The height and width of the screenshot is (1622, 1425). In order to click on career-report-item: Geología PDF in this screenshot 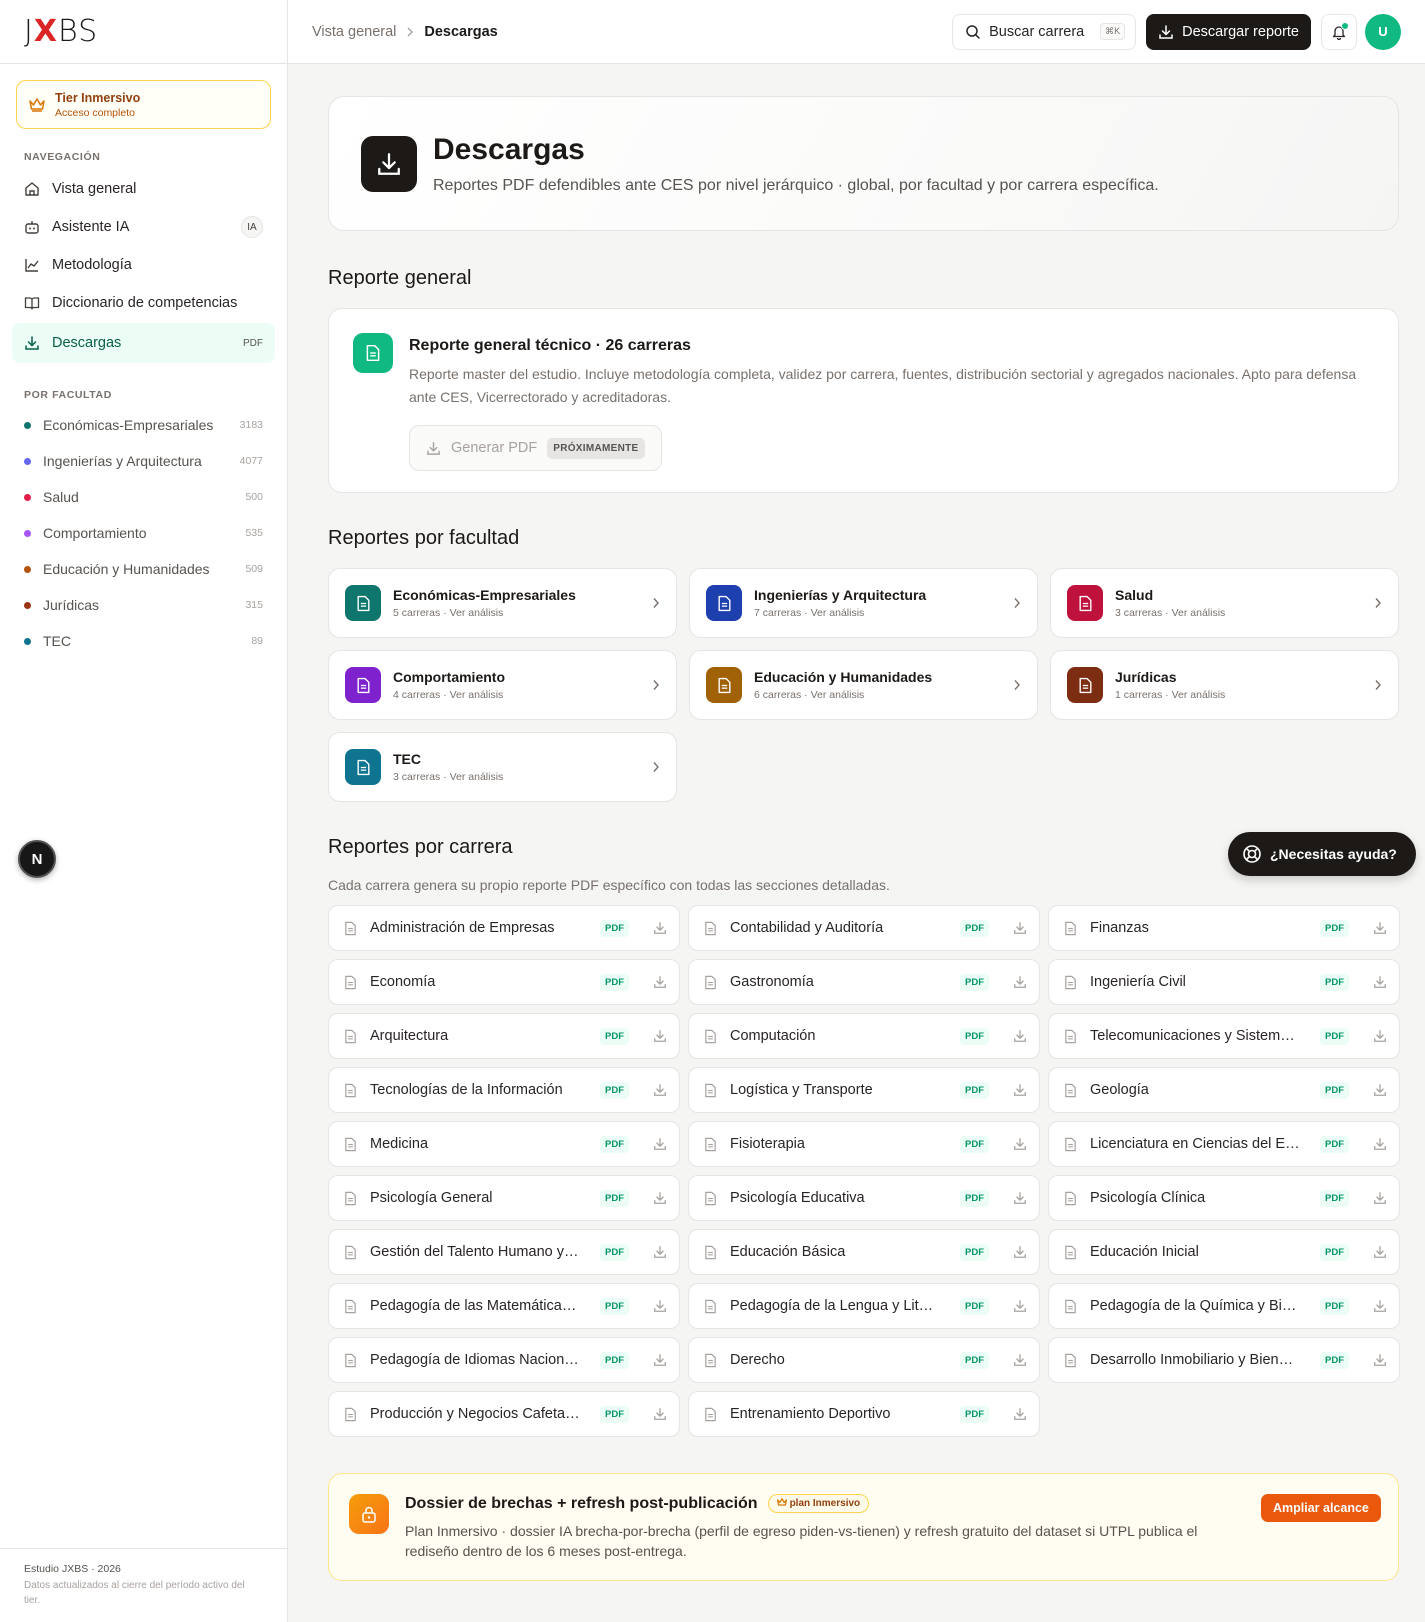, I will do `click(1224, 1090)`.